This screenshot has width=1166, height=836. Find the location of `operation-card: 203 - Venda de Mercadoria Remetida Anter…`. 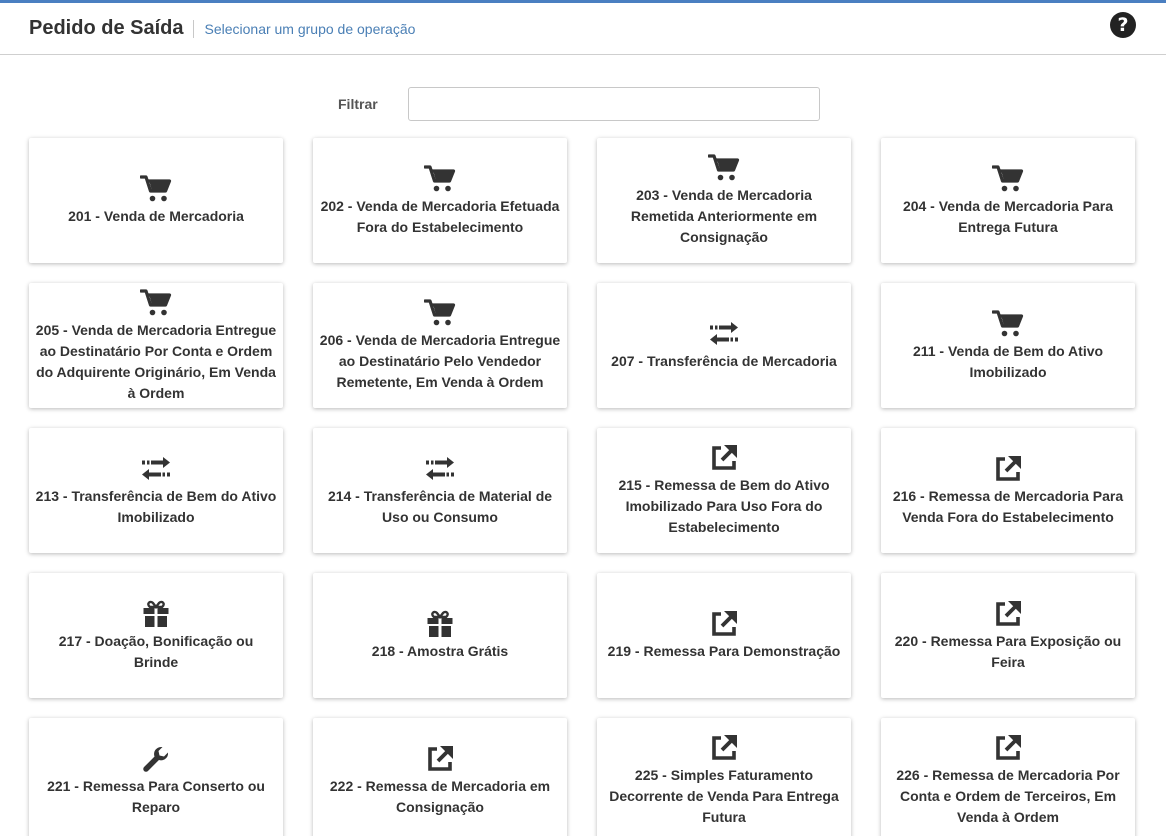

operation-card: 203 - Venda de Mercadoria Remetida Anter… is located at coordinates (724, 200).